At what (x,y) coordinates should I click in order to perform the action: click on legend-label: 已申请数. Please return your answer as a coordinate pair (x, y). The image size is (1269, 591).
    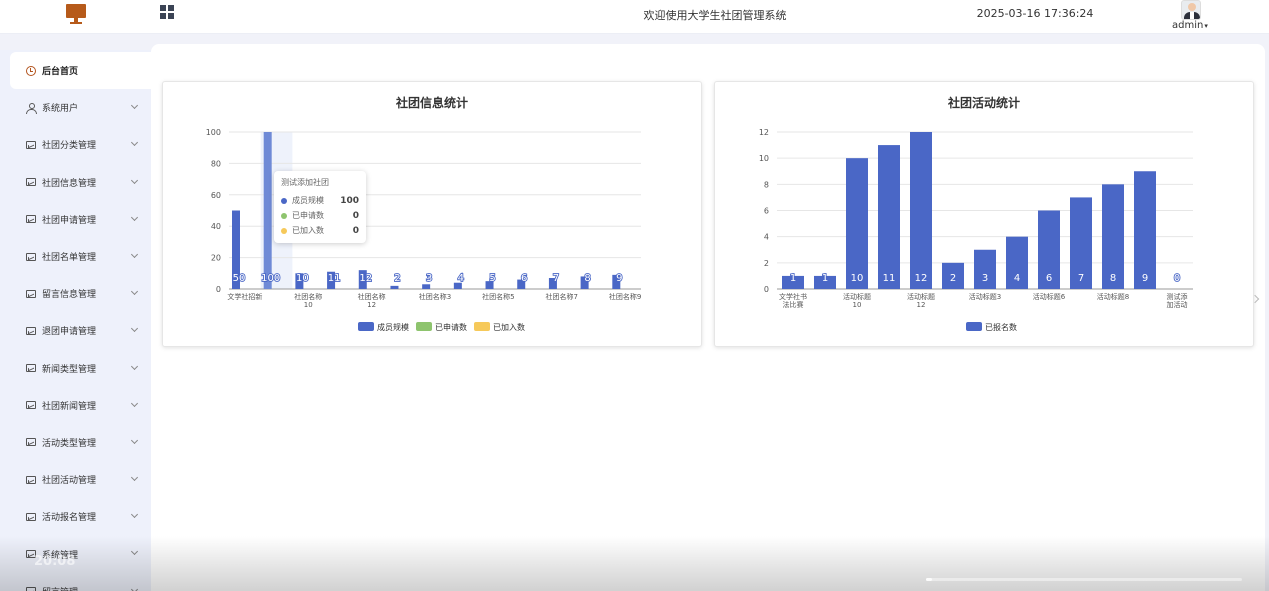
    Looking at the image, I should click on (451, 327).